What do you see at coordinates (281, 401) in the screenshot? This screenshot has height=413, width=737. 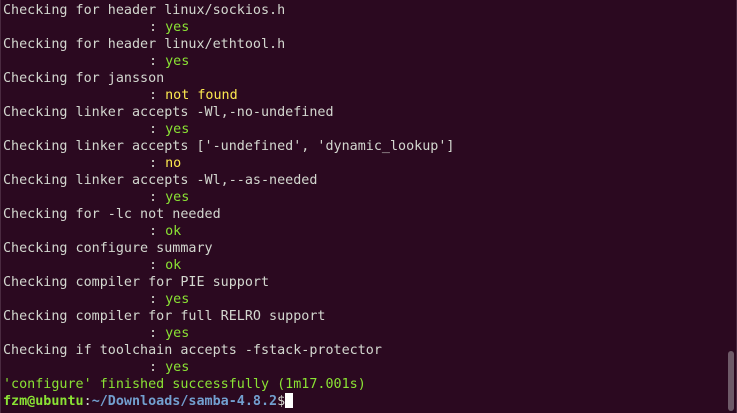 I see `prompt-symbol: $` at bounding box center [281, 401].